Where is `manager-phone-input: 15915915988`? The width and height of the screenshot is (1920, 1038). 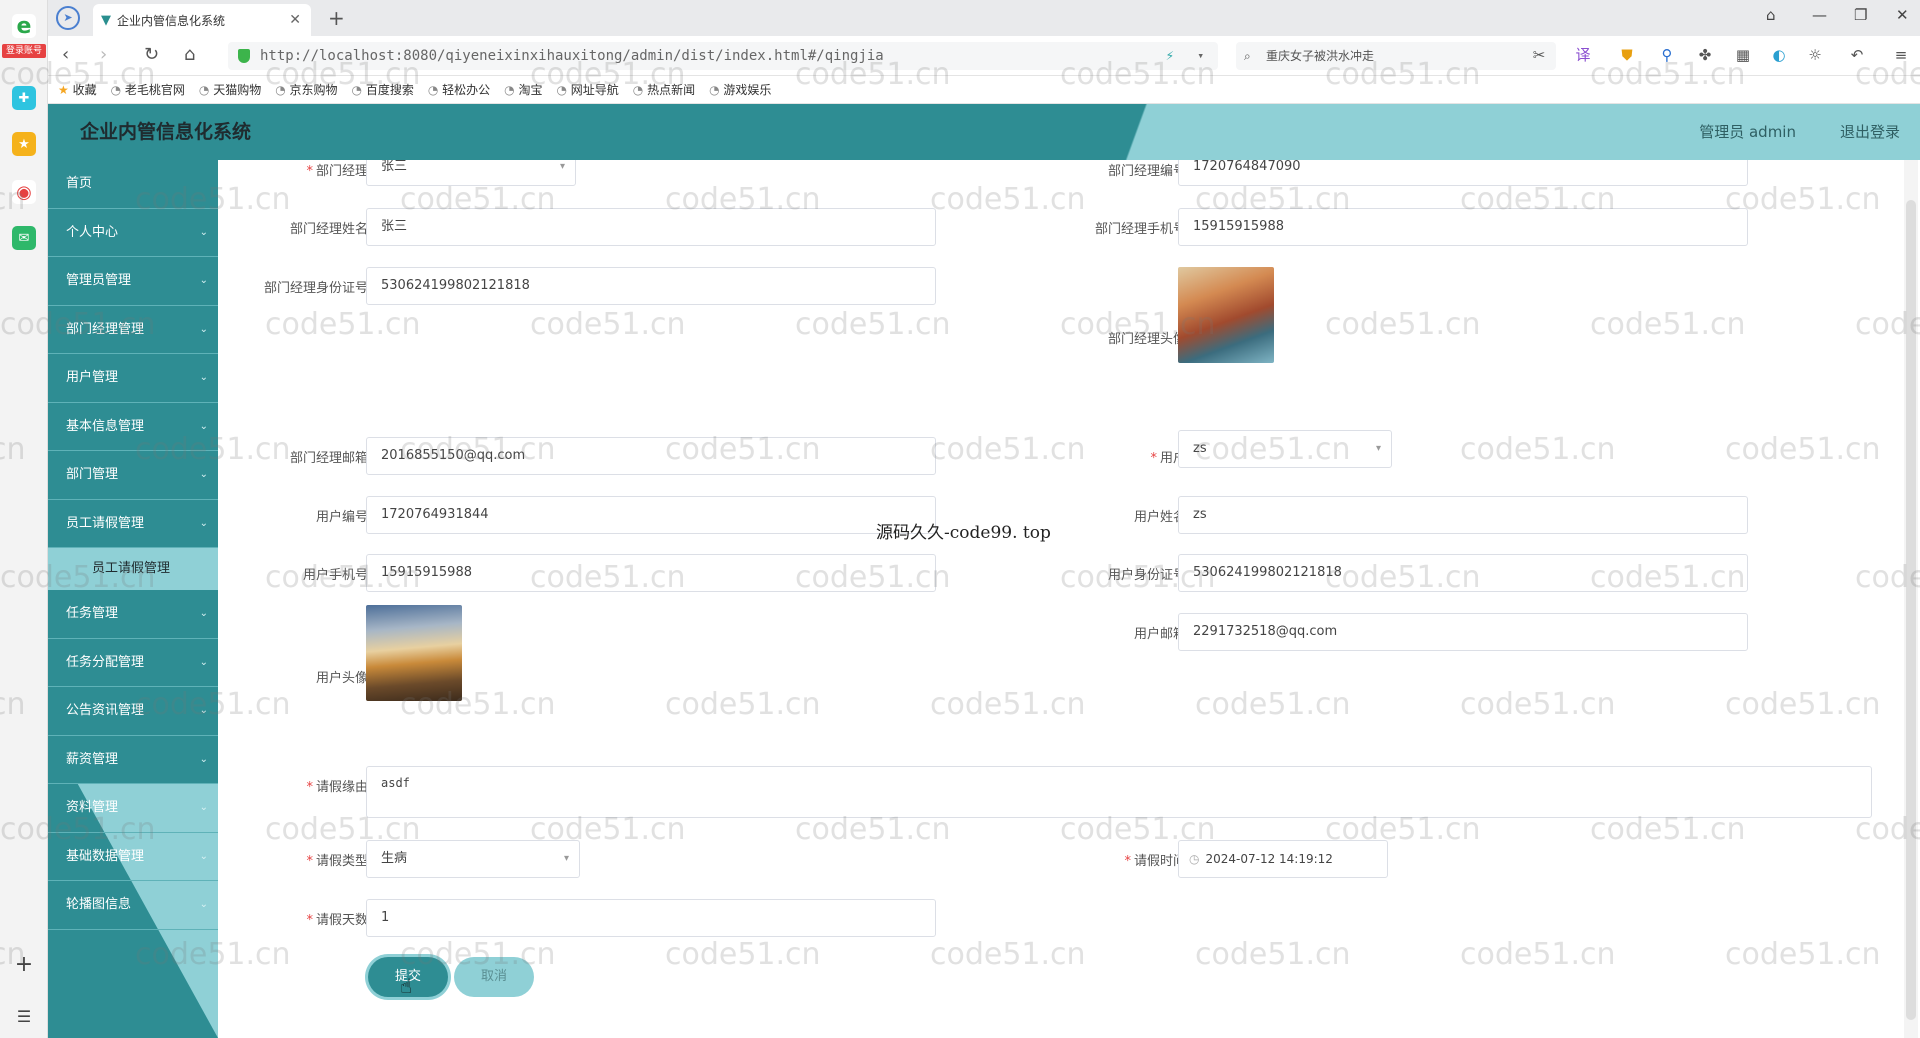 manager-phone-input: 15915915988 is located at coordinates (1463, 227).